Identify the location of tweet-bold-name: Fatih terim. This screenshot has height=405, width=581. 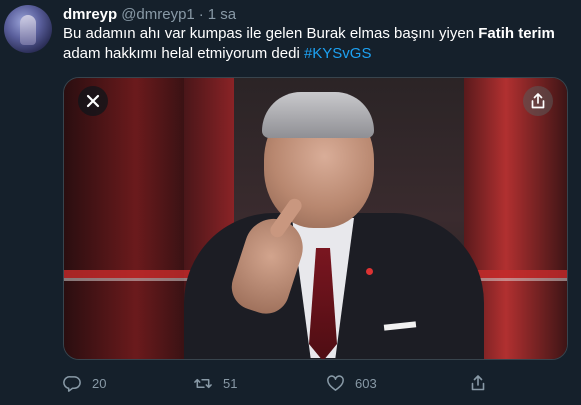
(516, 33).